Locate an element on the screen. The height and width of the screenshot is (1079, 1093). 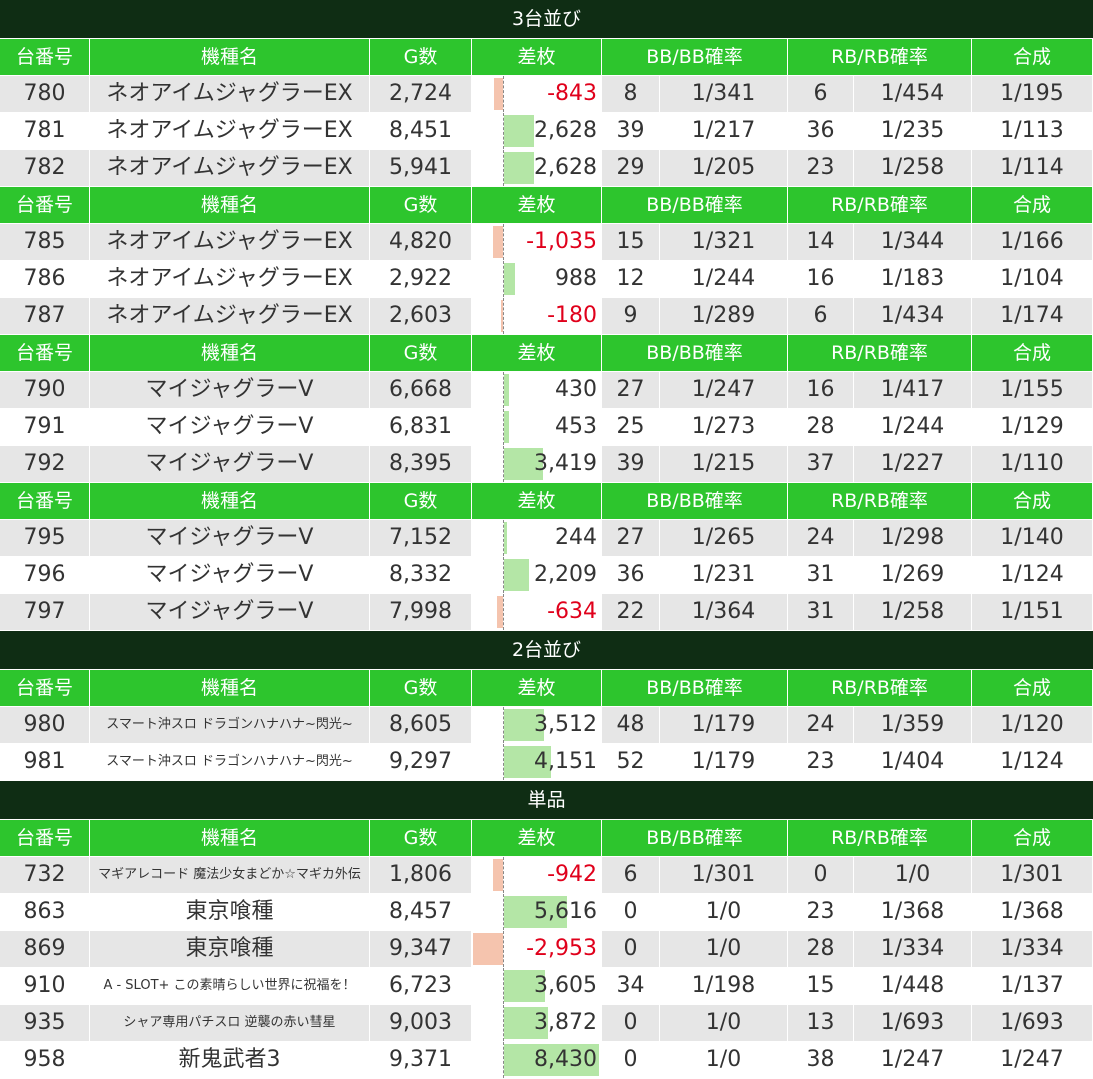
difference-value: -1,035 is located at coordinates (561, 241).